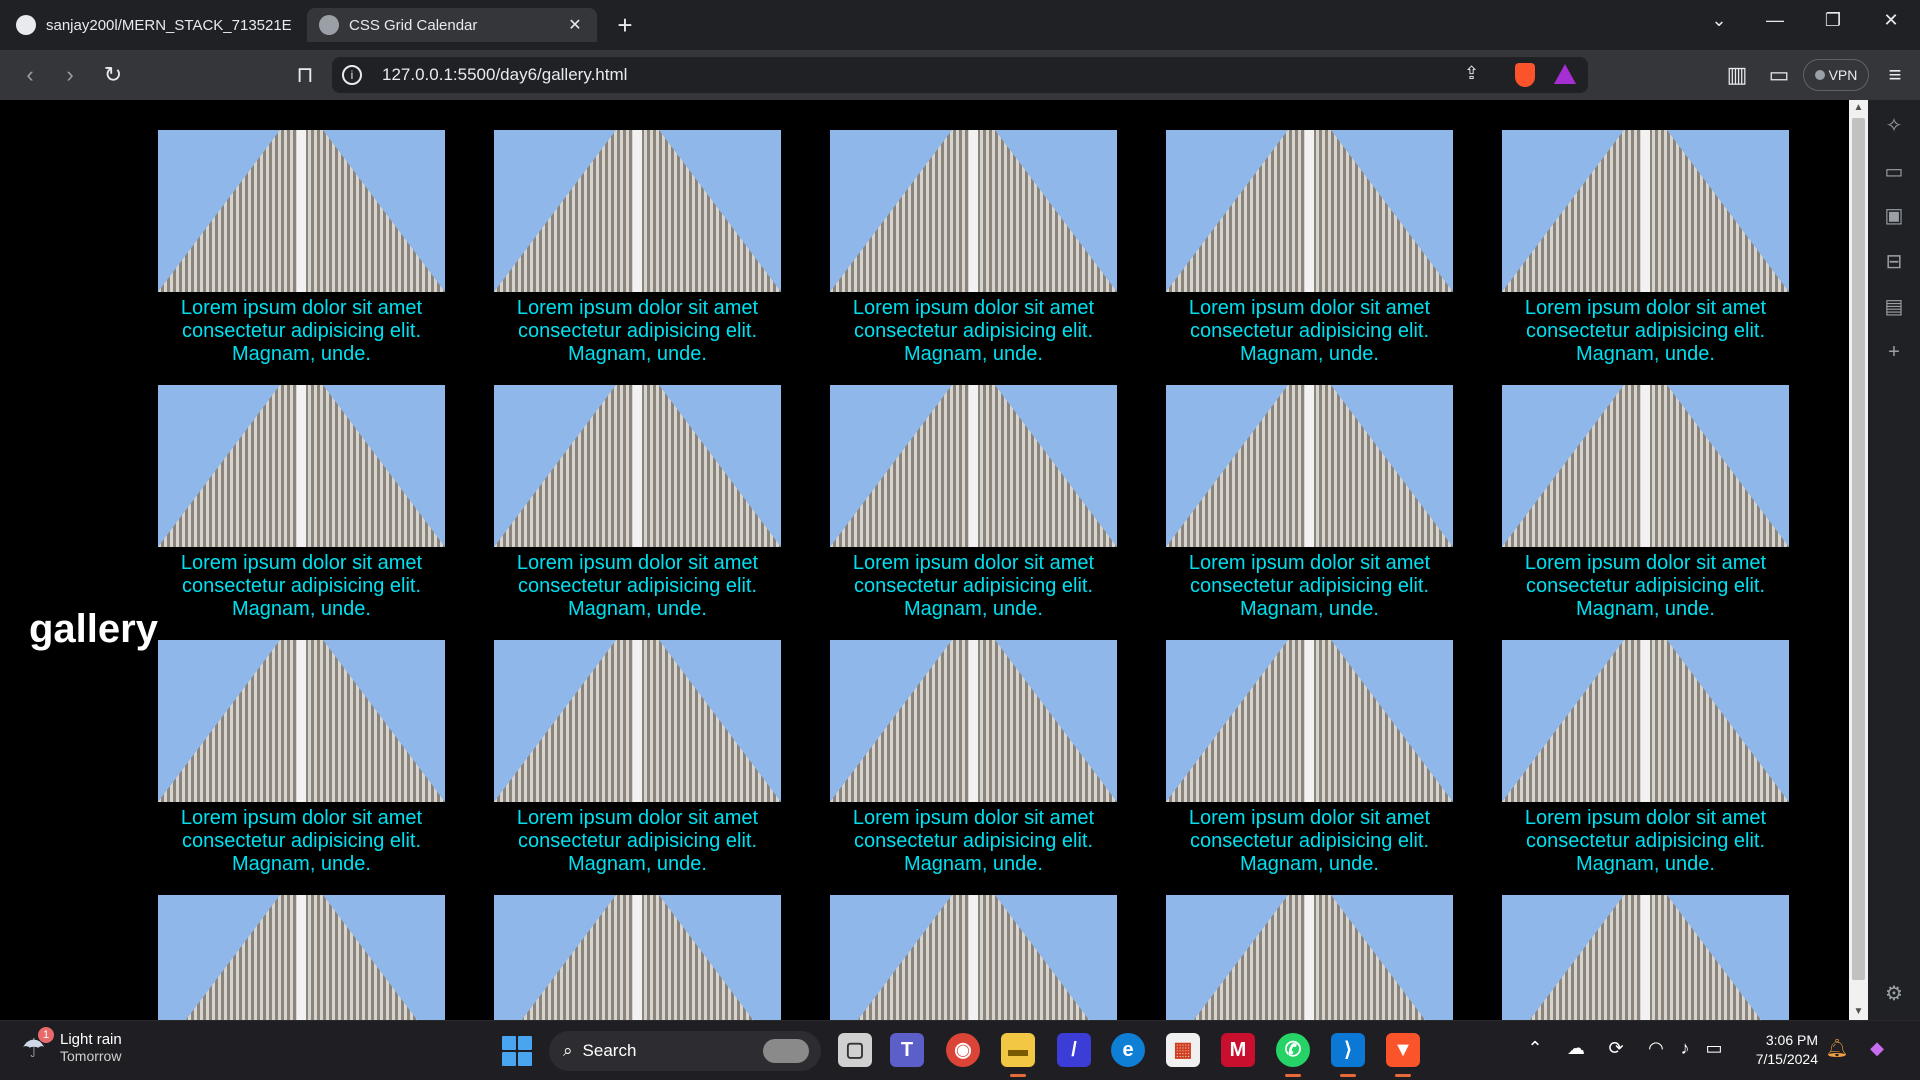  I want to click on sidebar-toggle-icon: ▥, so click(1737, 75).